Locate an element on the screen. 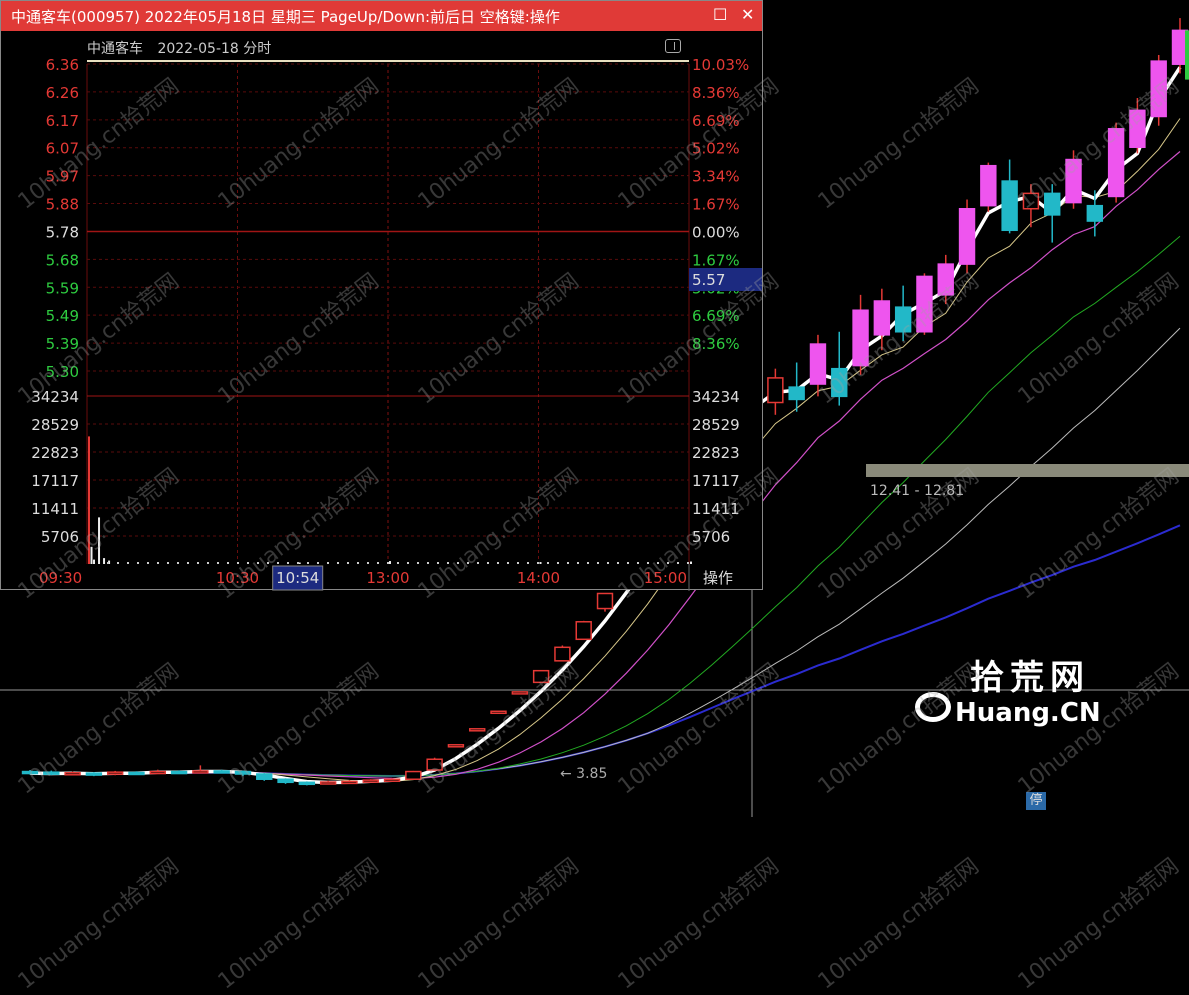  maximize-icon: ☐ is located at coordinates (720, 14).